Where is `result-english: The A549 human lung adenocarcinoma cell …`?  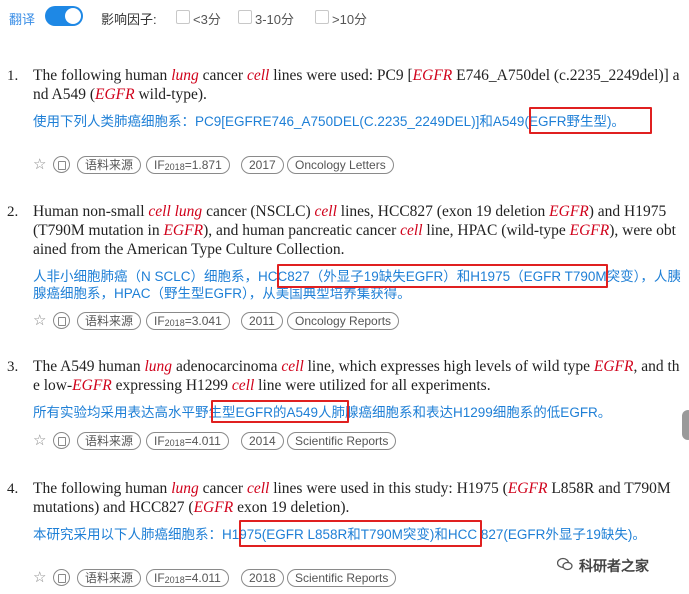 result-english: The A549 human lung adenocarcinoma cell … is located at coordinates (357, 376).